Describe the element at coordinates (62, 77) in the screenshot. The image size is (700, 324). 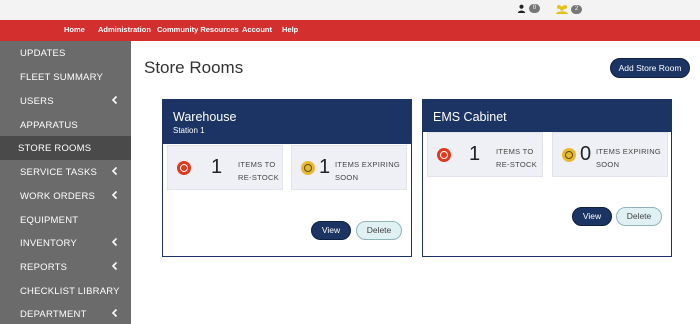
I see `sidebar-item-label: FLEET SUMMARY` at that location.